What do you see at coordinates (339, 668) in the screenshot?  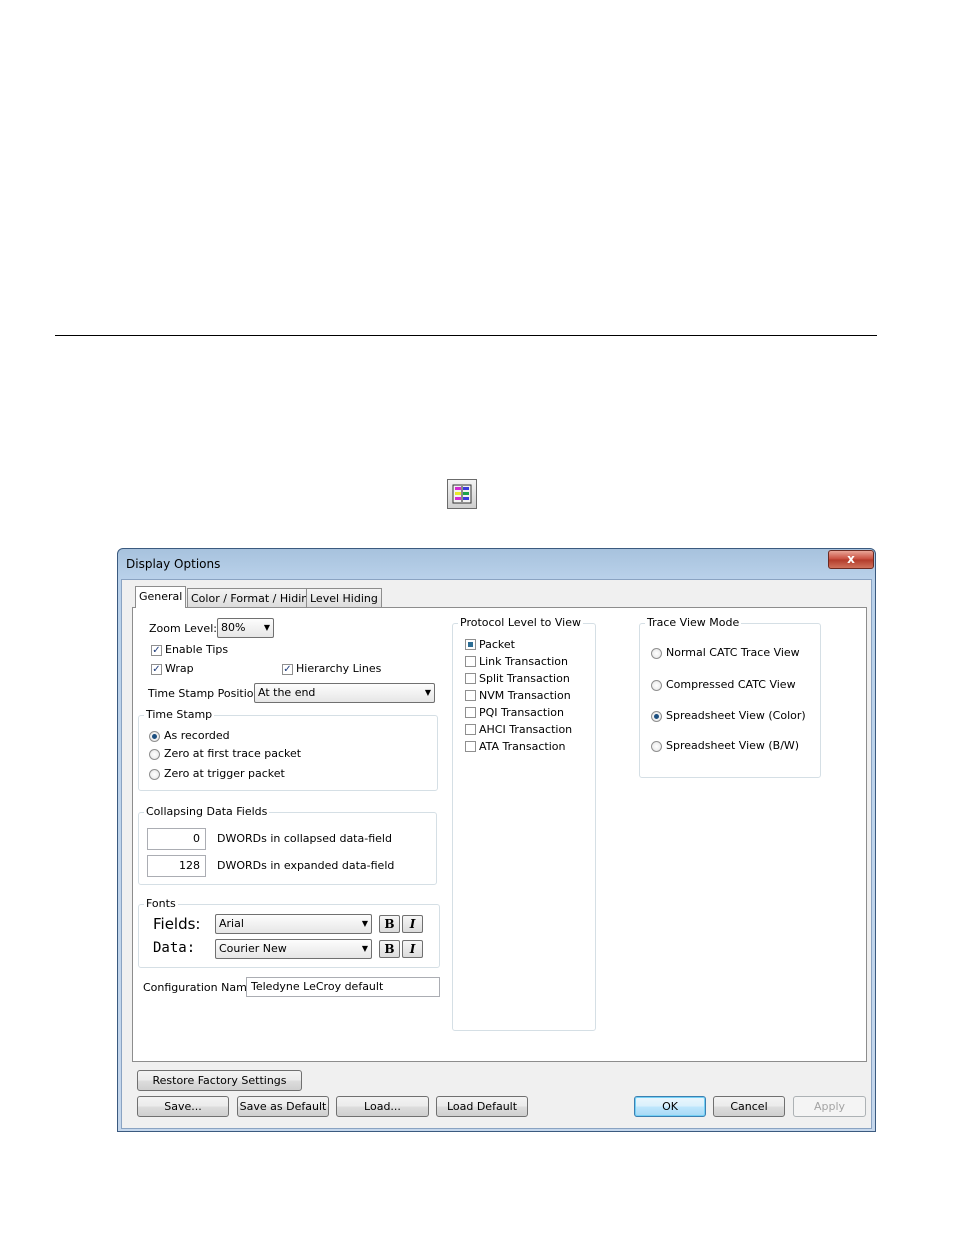 I see `hierarchy-lines-label: Hierarchy Lines` at bounding box center [339, 668].